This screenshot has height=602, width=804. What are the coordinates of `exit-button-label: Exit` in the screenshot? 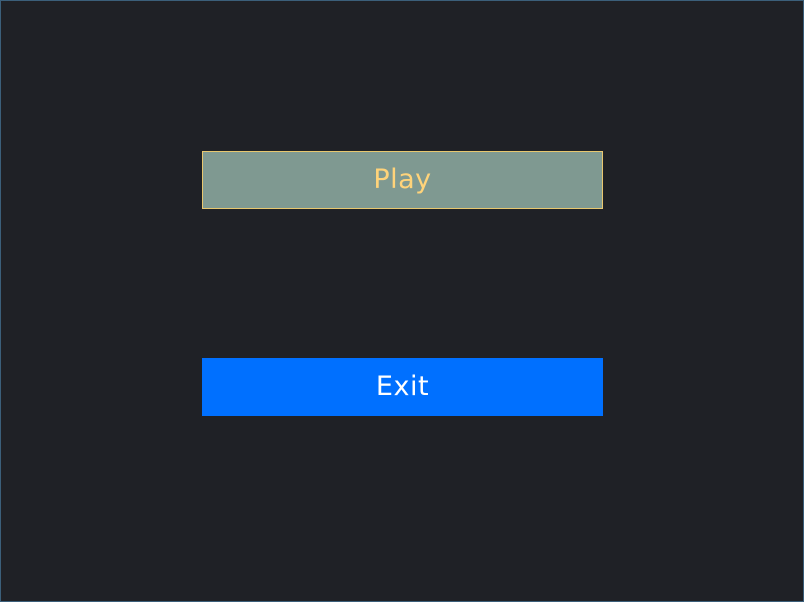 It's located at (402, 386).